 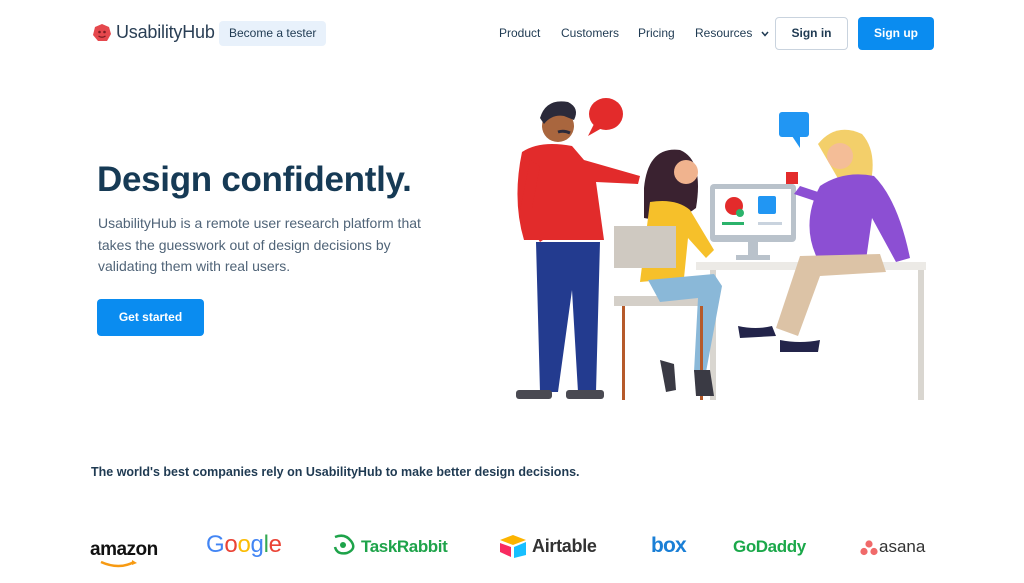 What do you see at coordinates (656, 33) in the screenshot?
I see `nav-pricing: Pricing` at bounding box center [656, 33].